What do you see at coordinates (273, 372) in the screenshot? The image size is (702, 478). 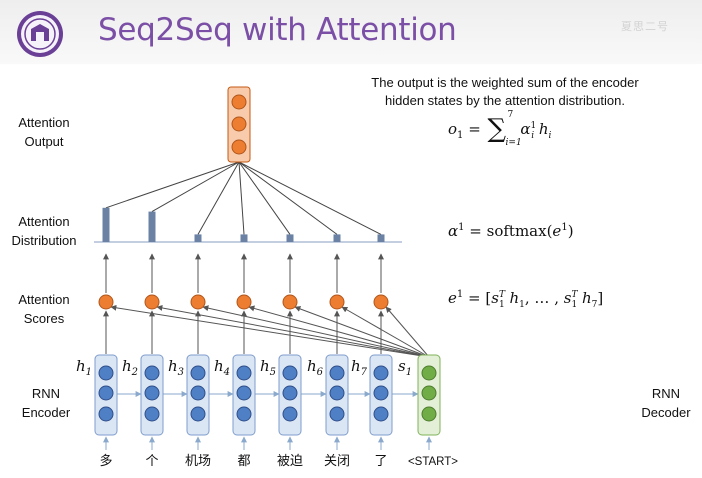 I see `hidden-state-subscript: 5` at bounding box center [273, 372].